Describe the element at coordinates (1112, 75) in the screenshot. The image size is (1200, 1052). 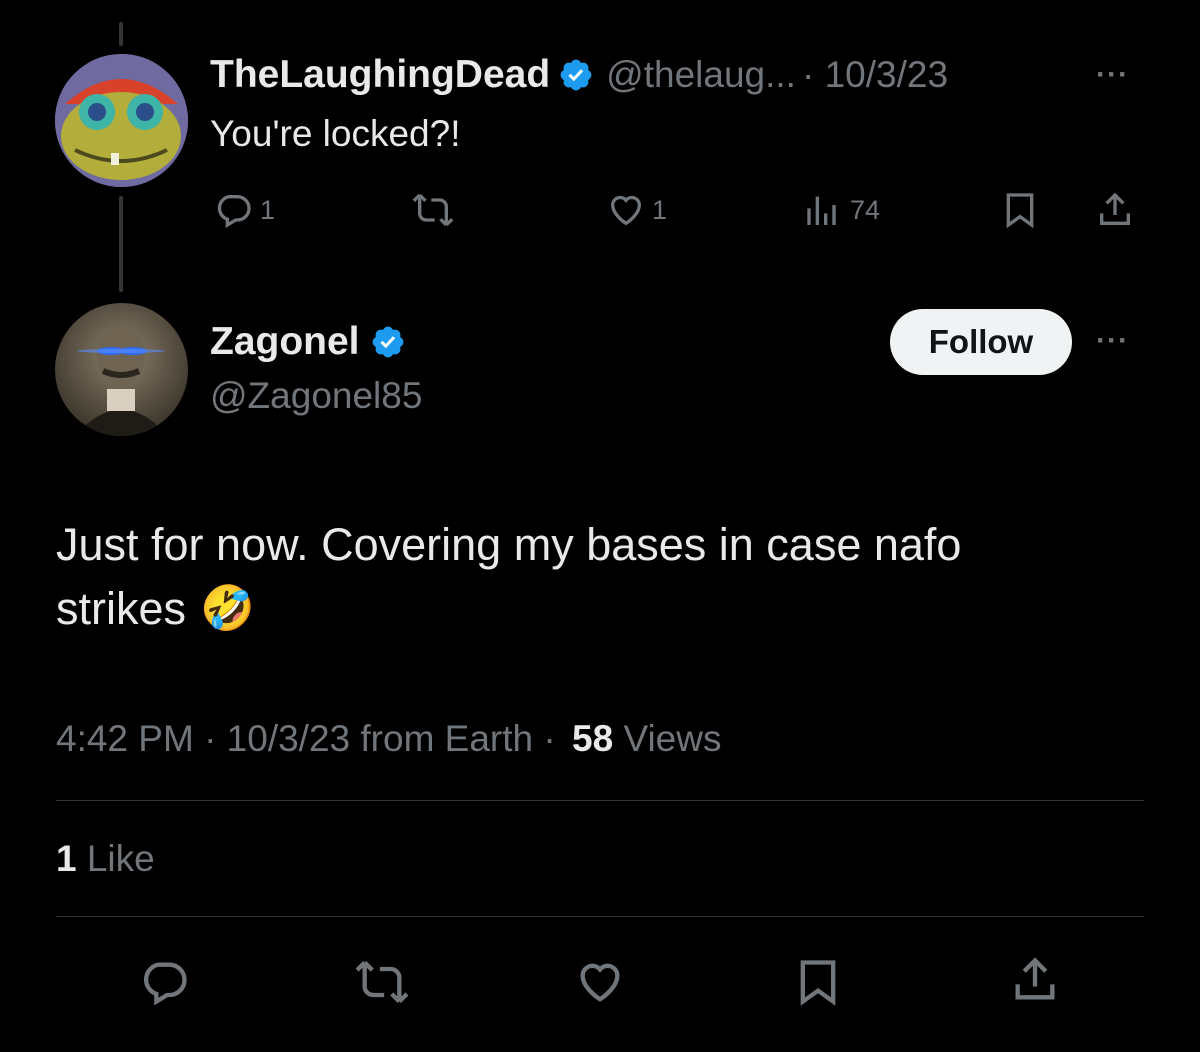
I see `more-options-reply: ···` at that location.